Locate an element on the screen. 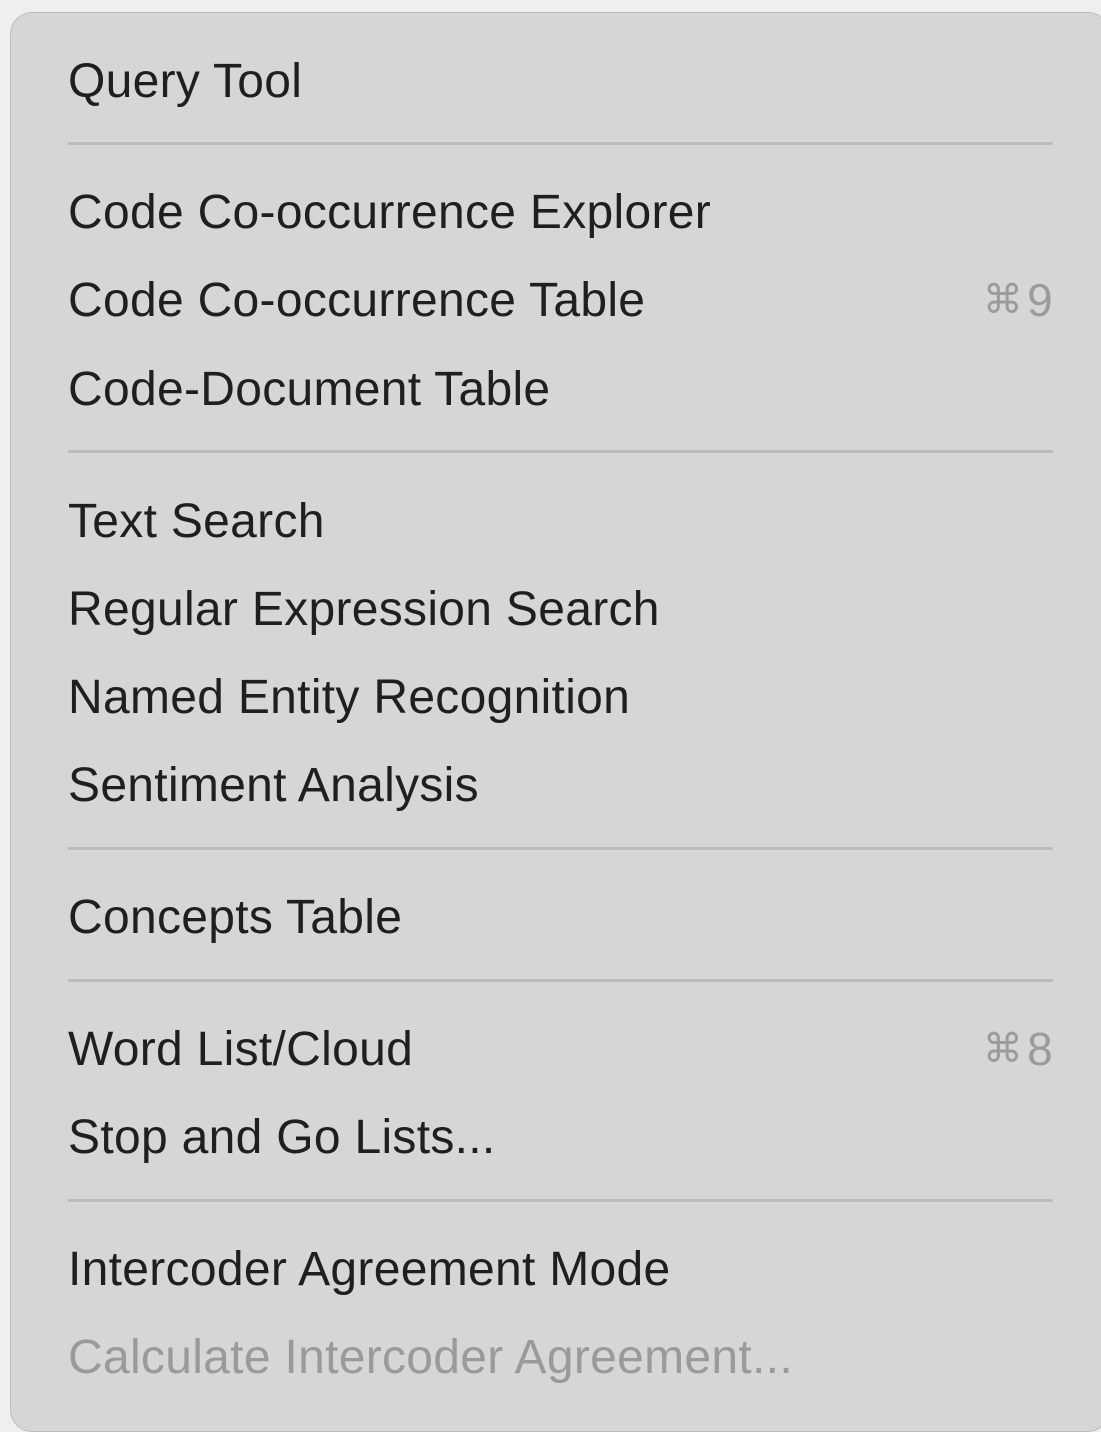 The height and width of the screenshot is (1432, 1101). menu-item-label: Regular Expression Search is located at coordinates (364, 609).